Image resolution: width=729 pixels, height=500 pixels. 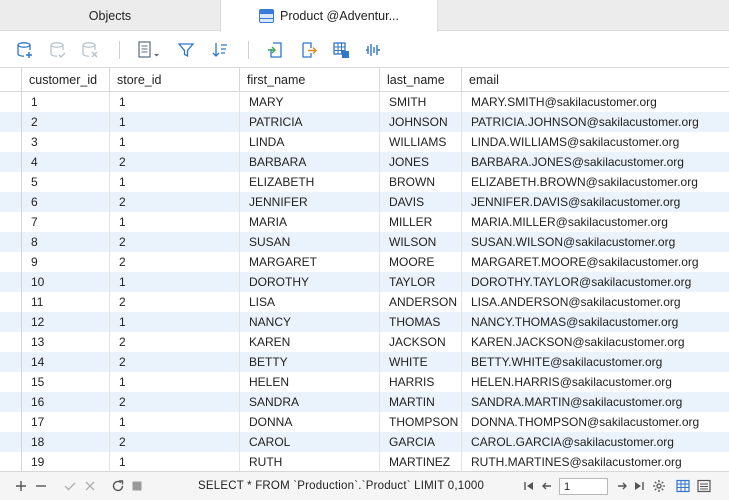 What do you see at coordinates (186, 50) in the screenshot?
I see `filter-icon` at bounding box center [186, 50].